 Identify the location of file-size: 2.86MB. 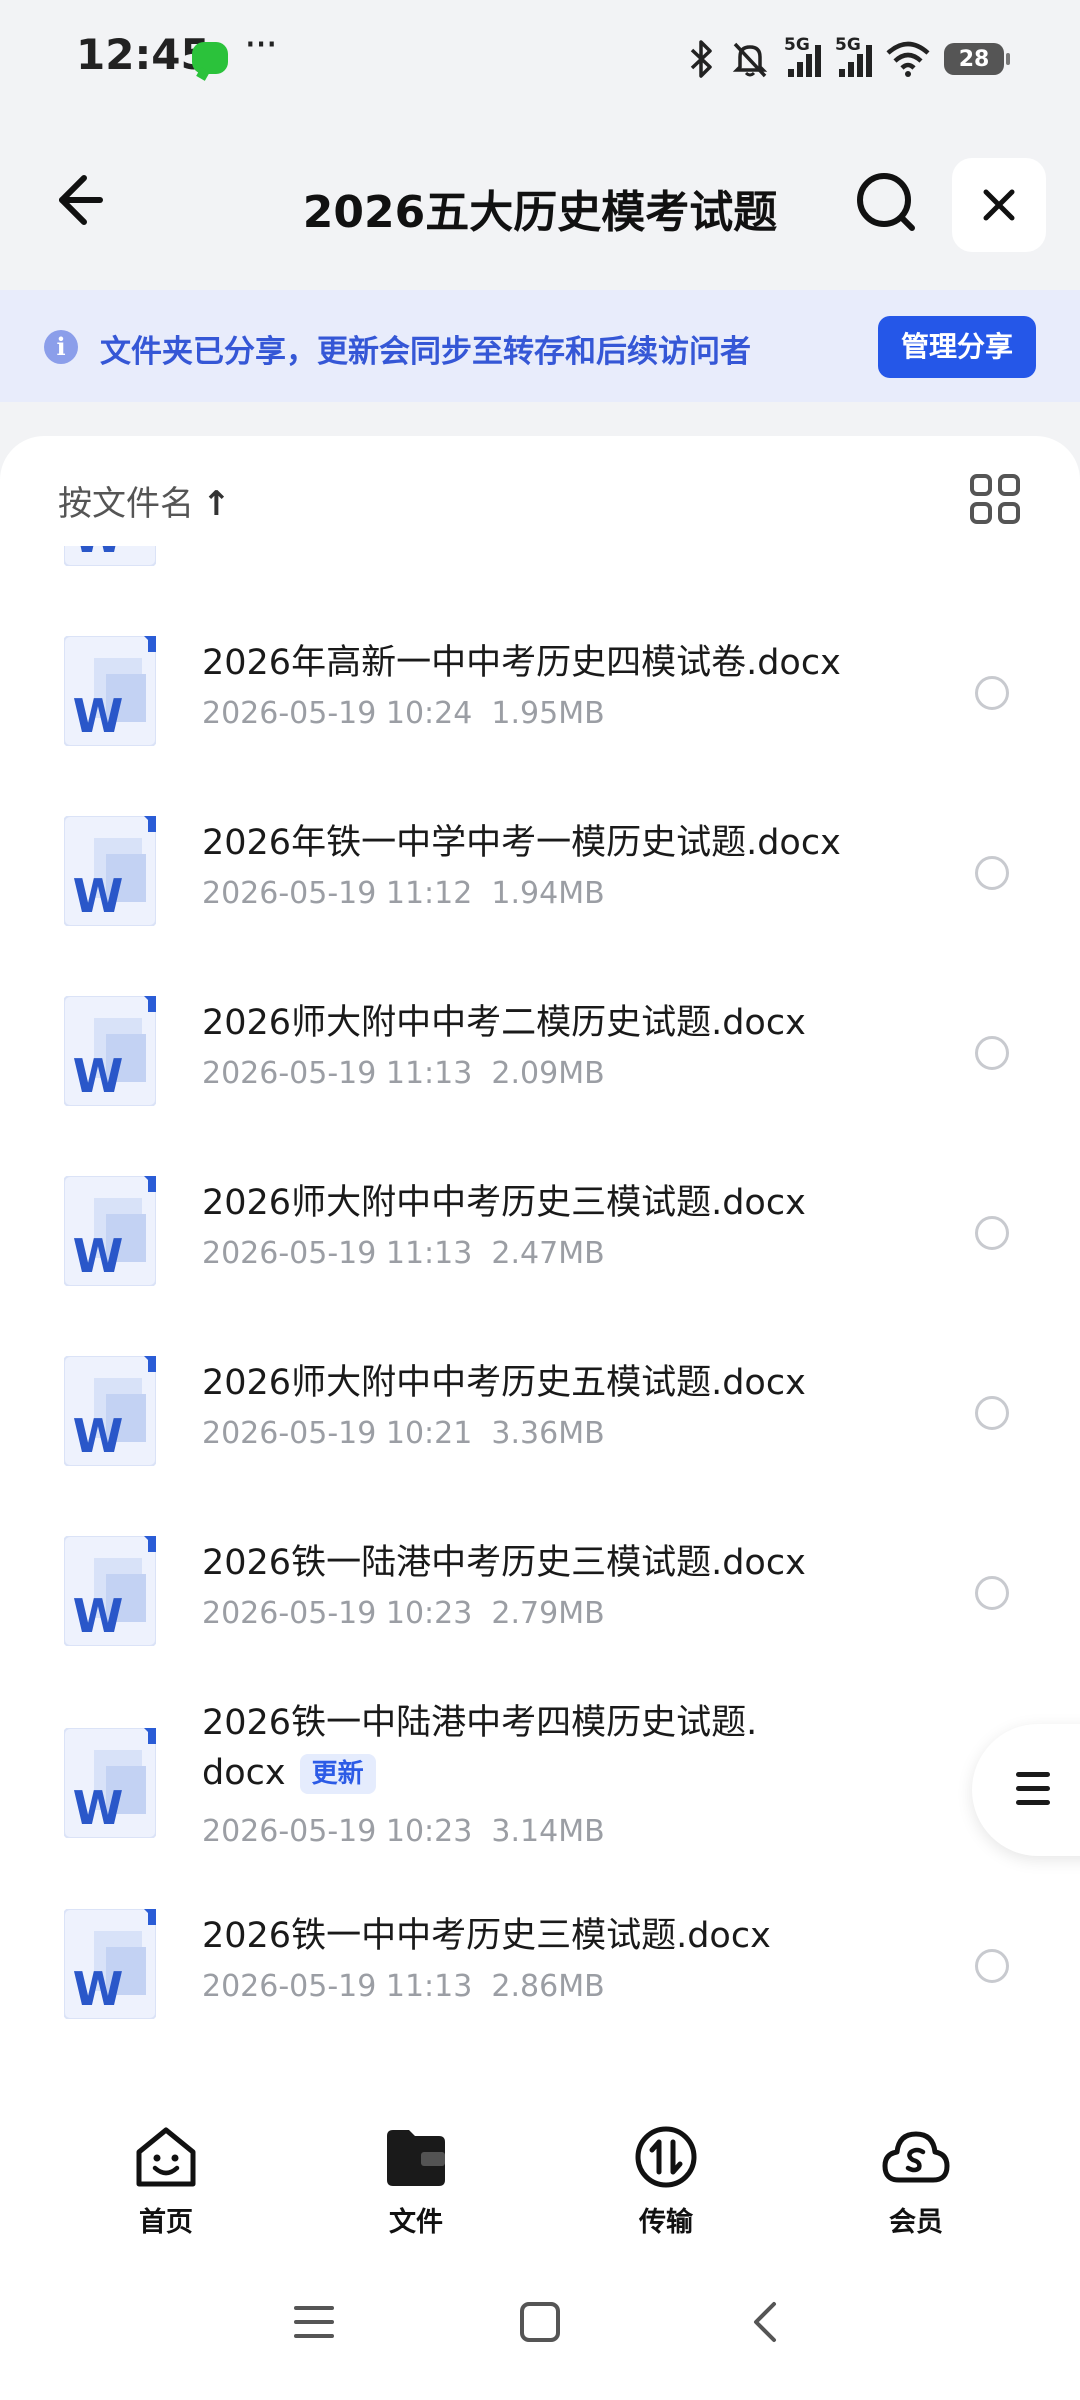
(548, 1986).